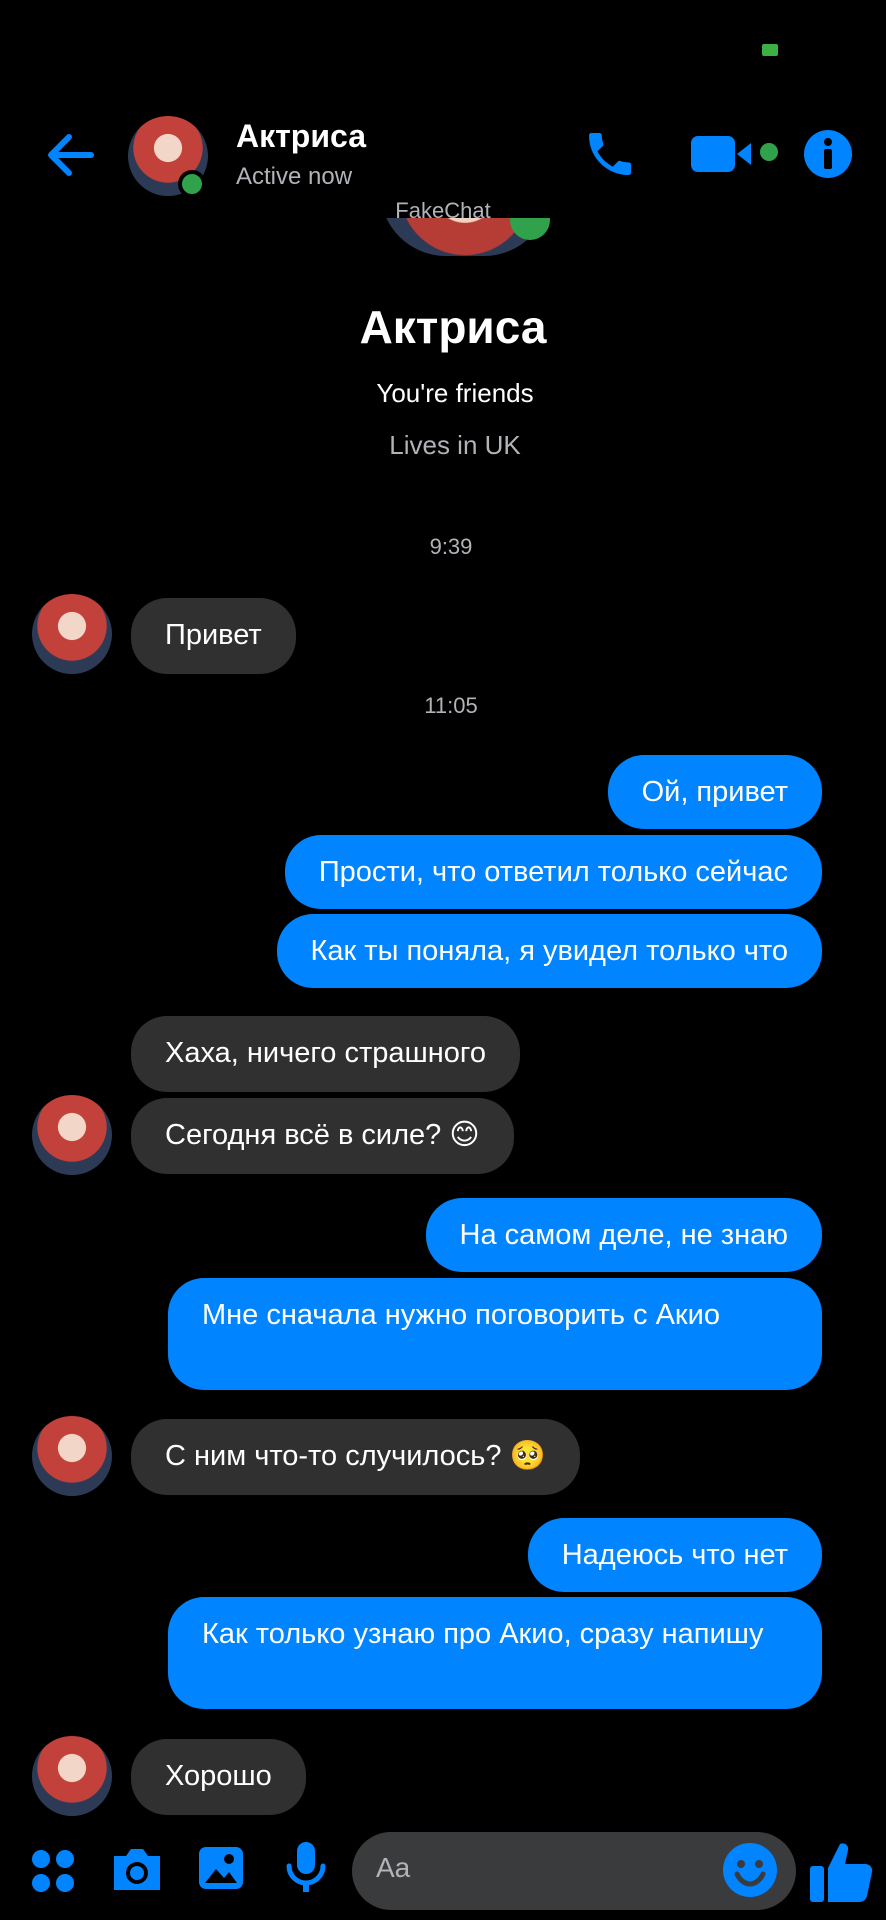 The height and width of the screenshot is (1920, 886). I want to click on microphone-icon, so click(306, 1867).